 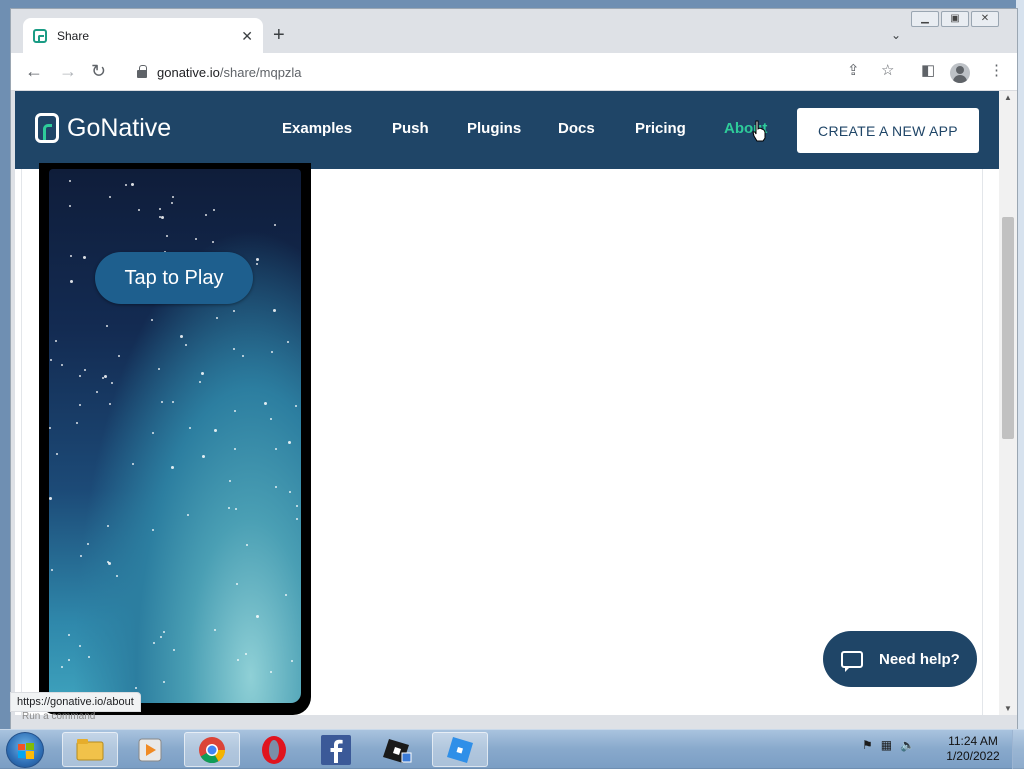 I want to click on volume-icon: 🔈, so click(x=907, y=745).